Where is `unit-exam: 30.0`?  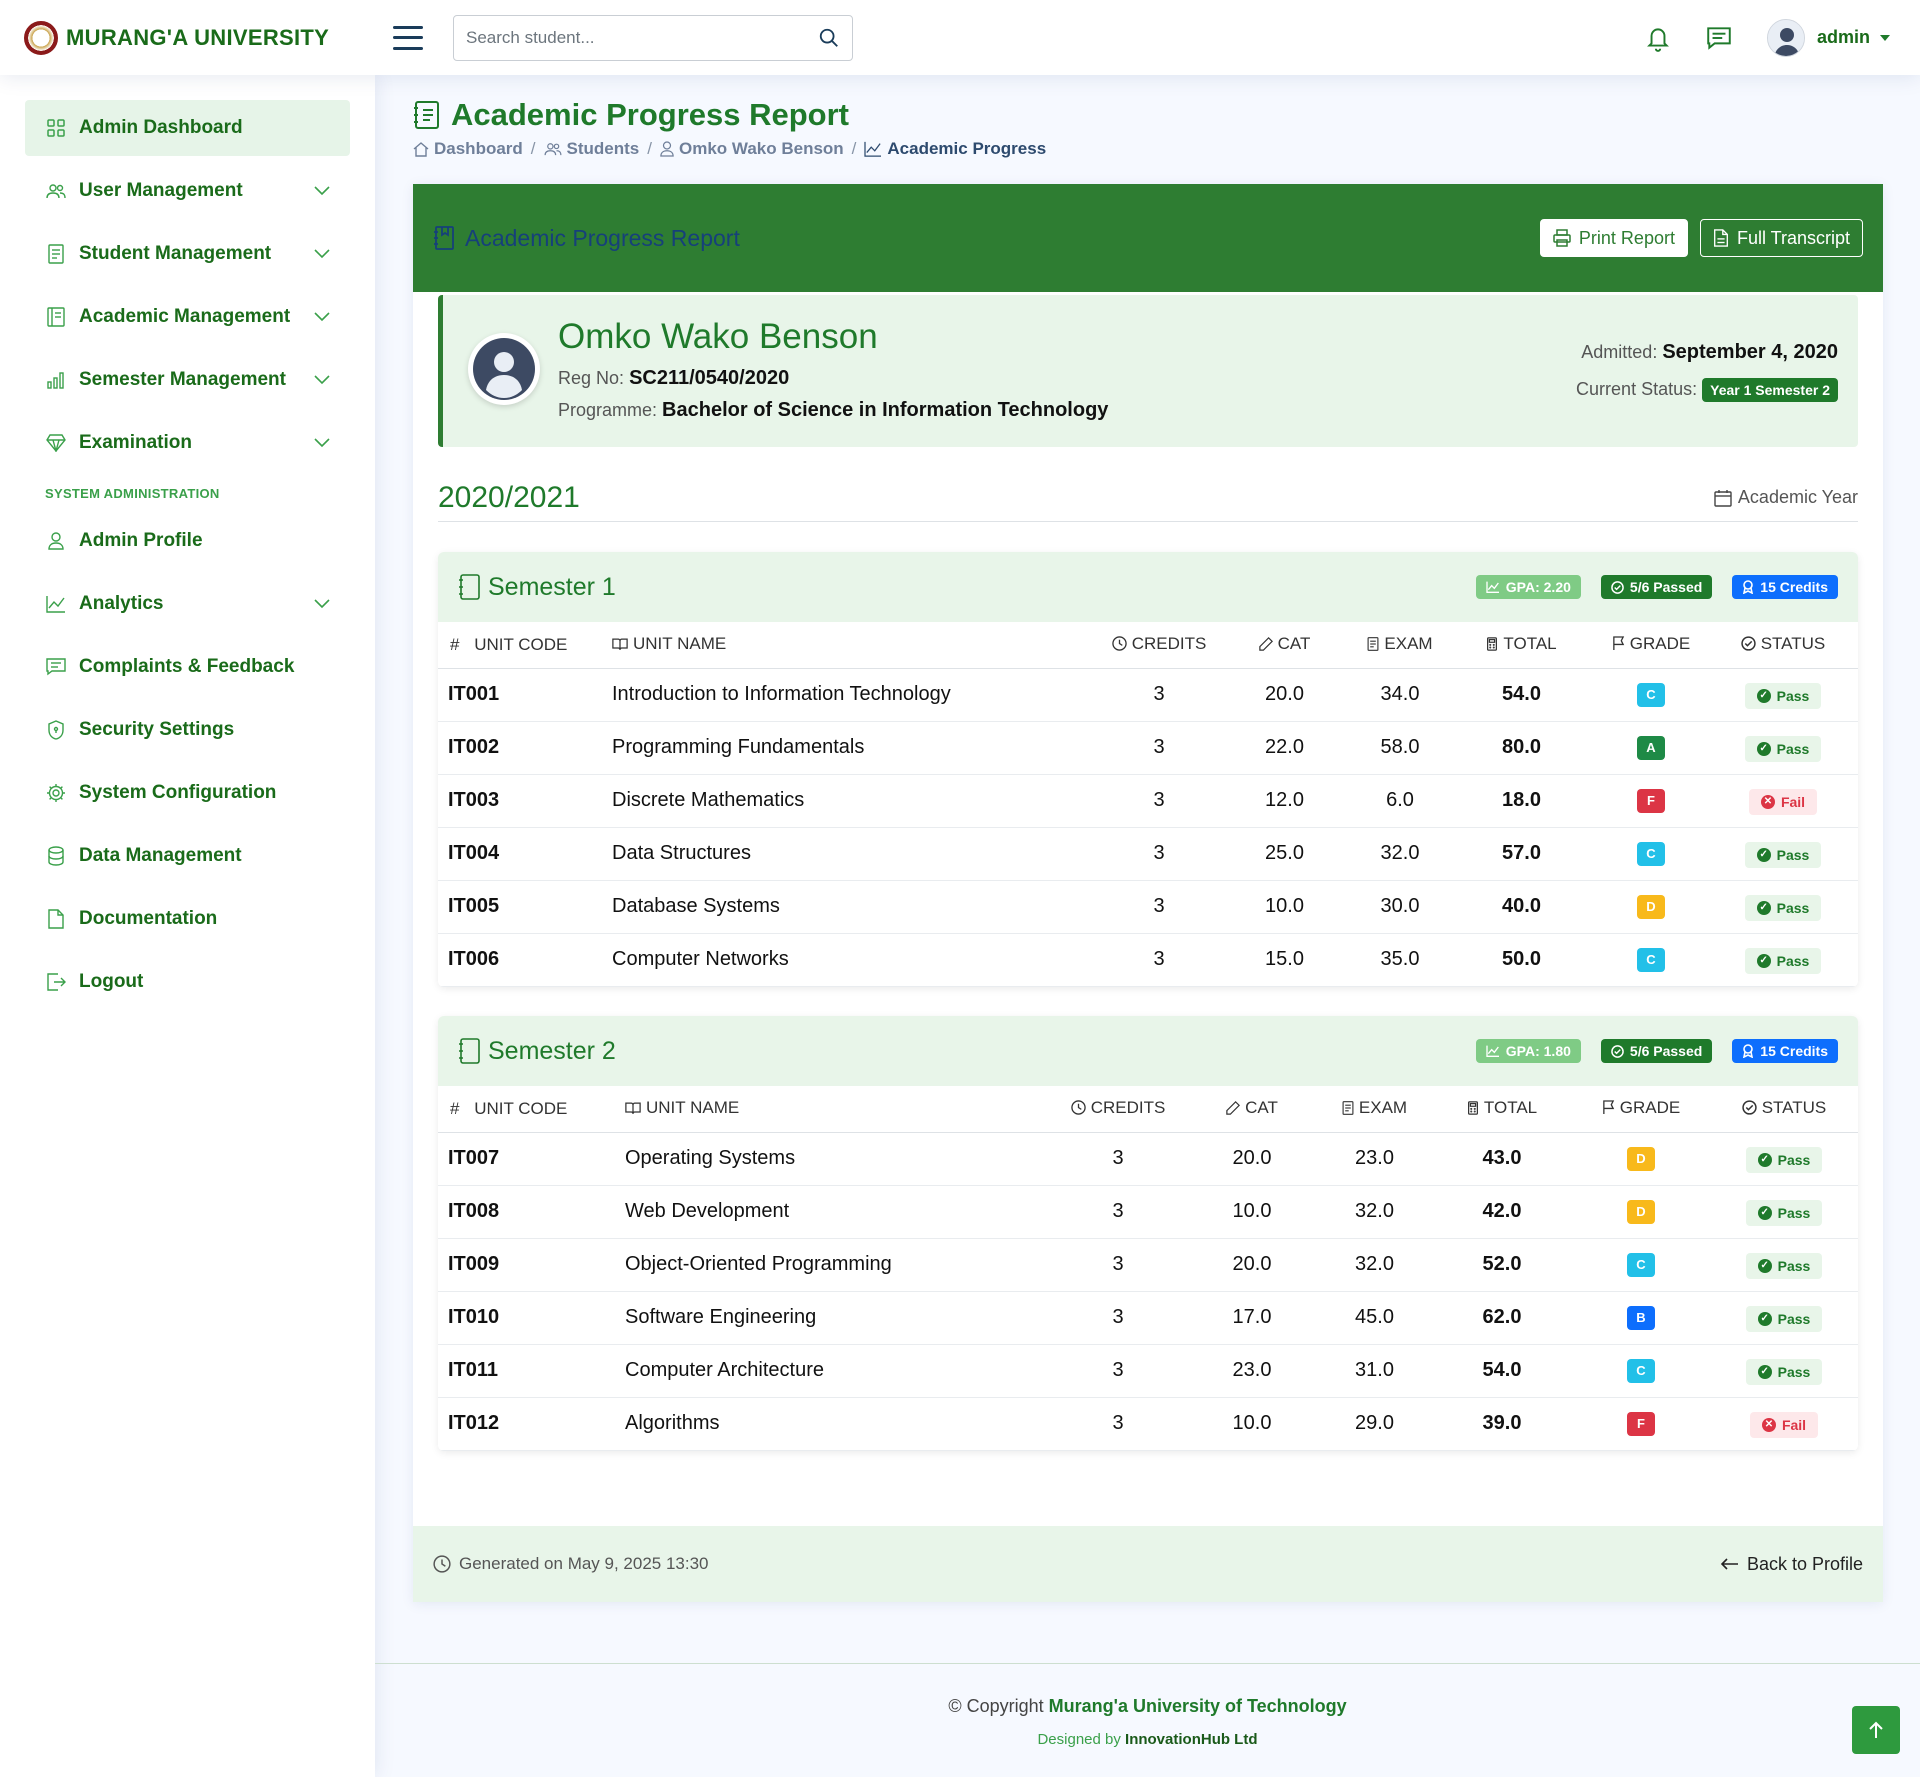 unit-exam: 30.0 is located at coordinates (1400, 907).